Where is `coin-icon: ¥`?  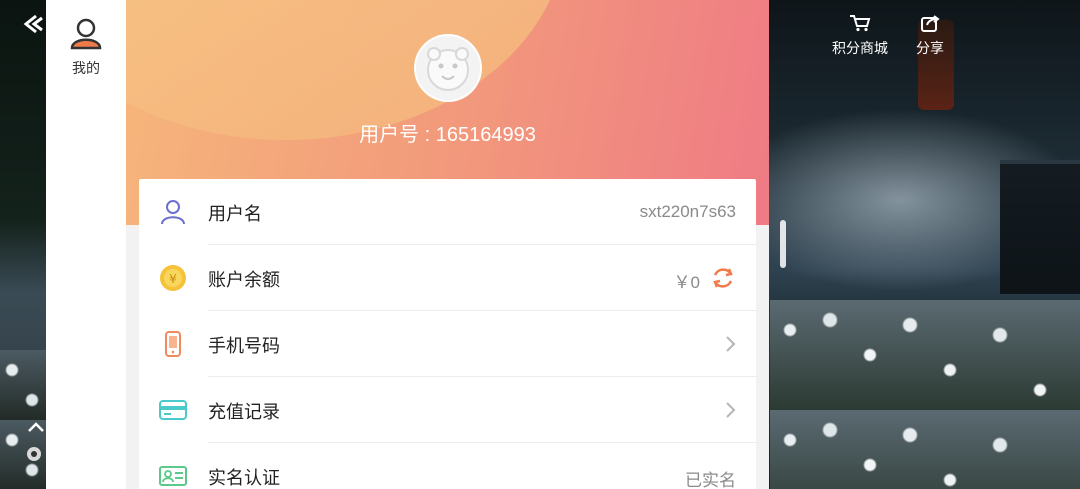 coin-icon: ¥ is located at coordinates (173, 278).